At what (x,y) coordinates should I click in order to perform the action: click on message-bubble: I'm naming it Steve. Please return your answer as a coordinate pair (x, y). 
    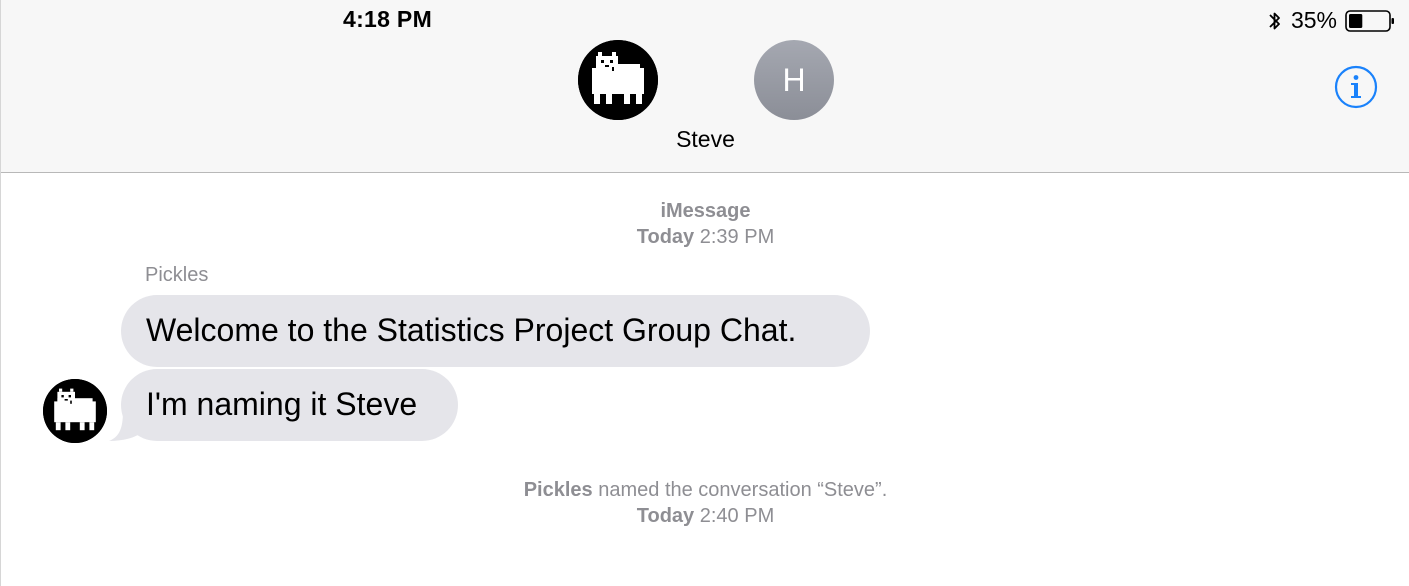
    Looking at the image, I should click on (289, 405).